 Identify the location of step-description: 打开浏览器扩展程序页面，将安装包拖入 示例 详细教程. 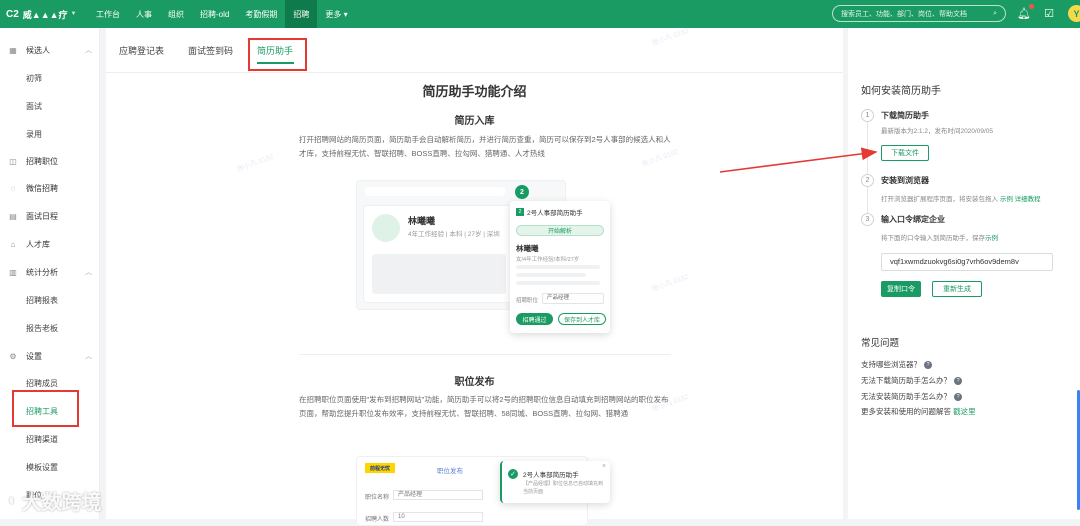
(961, 198).